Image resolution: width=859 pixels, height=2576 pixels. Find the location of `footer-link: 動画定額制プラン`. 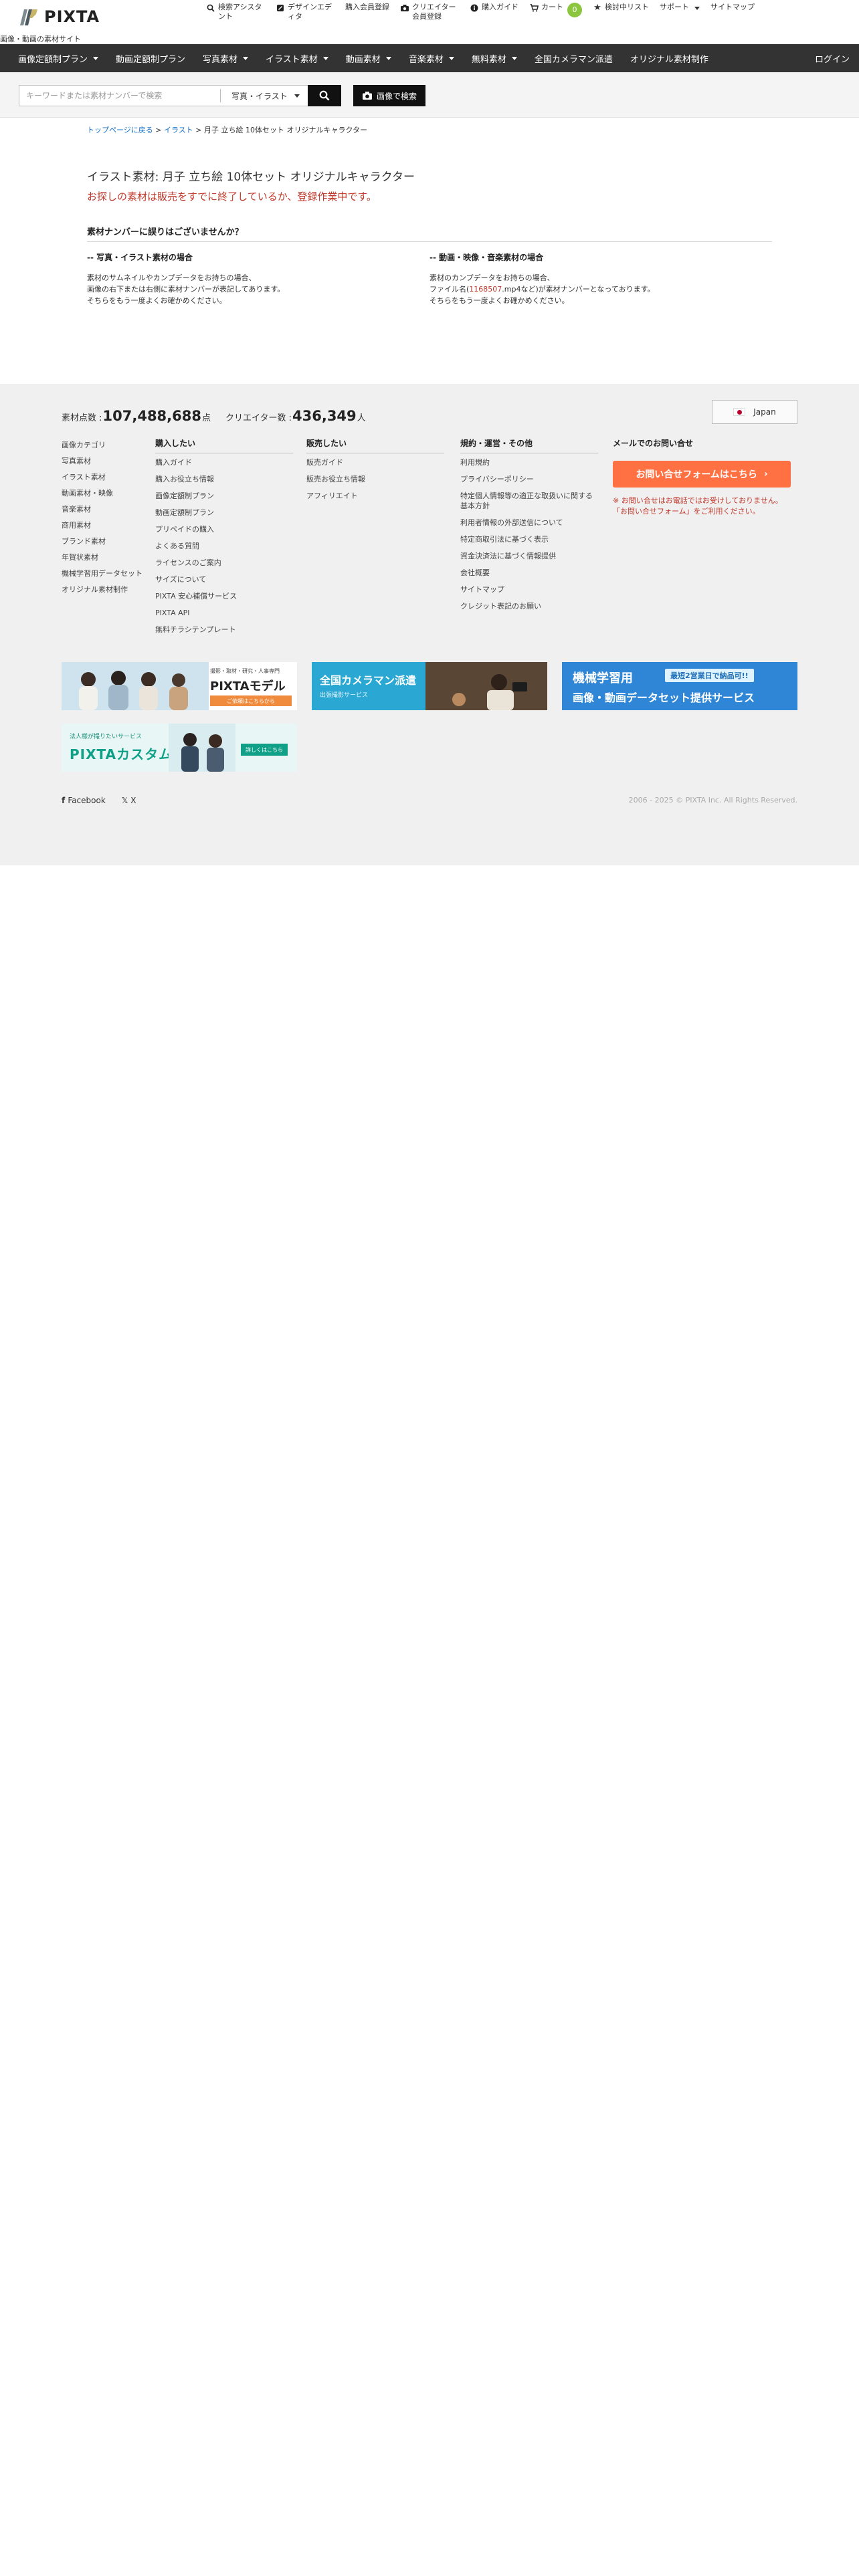

footer-link: 動画定額制プラン is located at coordinates (224, 513).